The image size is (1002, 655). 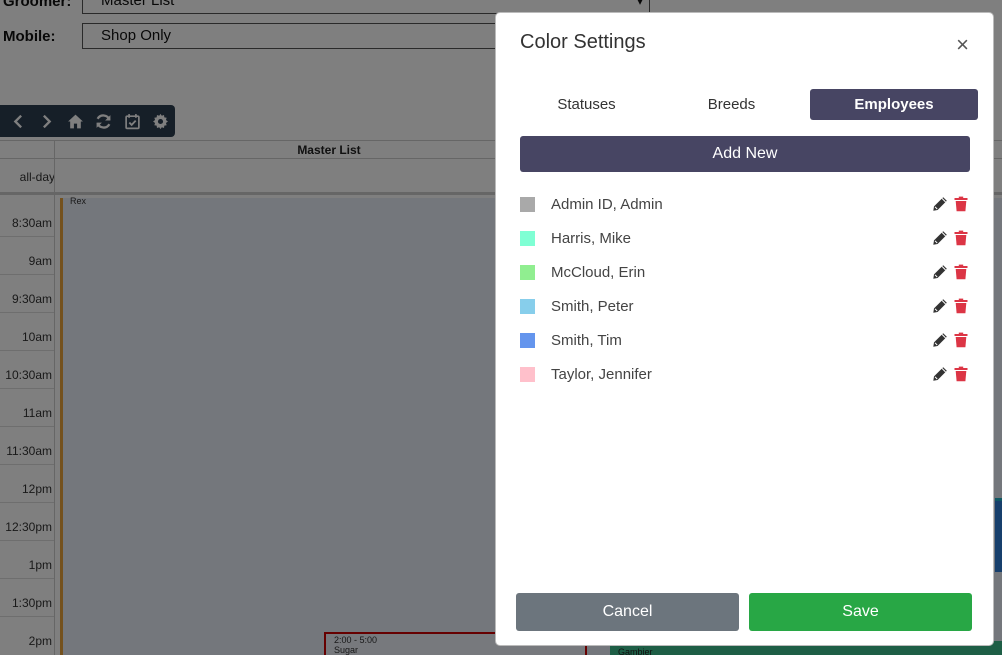 What do you see at coordinates (745, 374) in the screenshot?
I see `list-item: Taylor, Jennifer` at bounding box center [745, 374].